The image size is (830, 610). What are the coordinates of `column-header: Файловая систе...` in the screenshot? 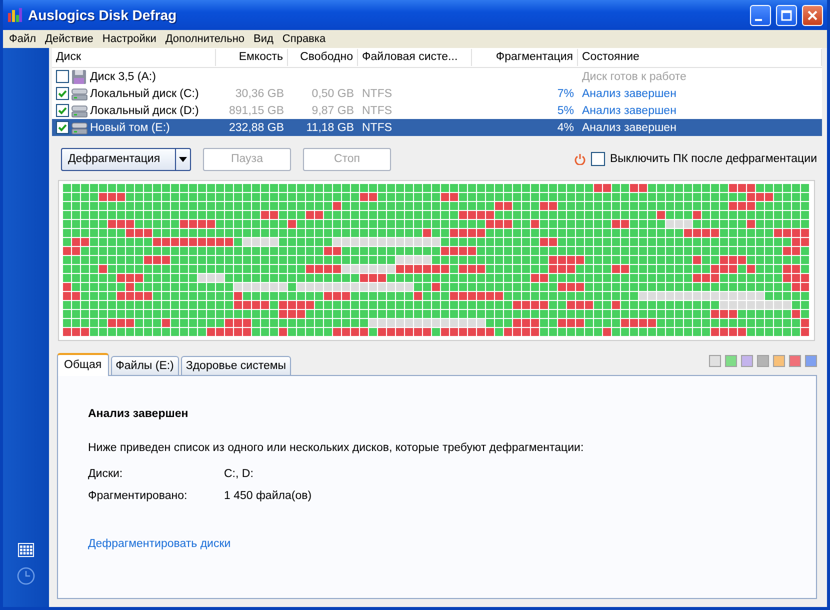 It's located at (415, 57).